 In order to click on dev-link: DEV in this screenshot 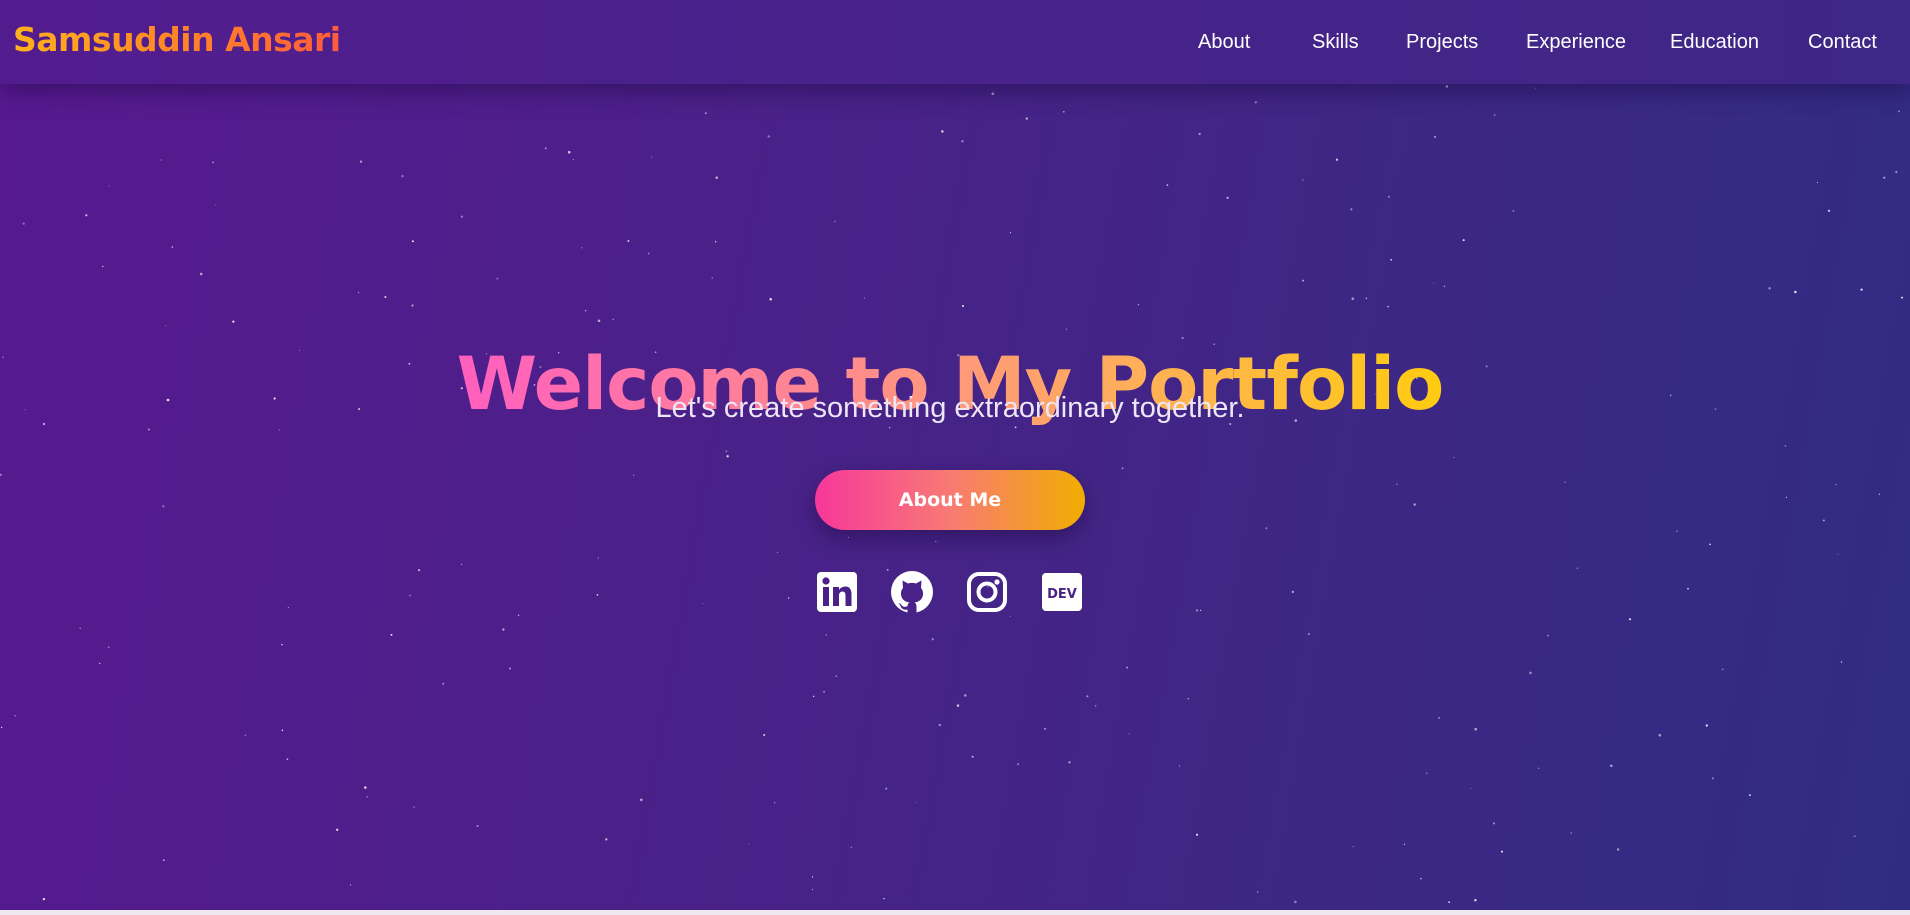, I will do `click(1062, 592)`.